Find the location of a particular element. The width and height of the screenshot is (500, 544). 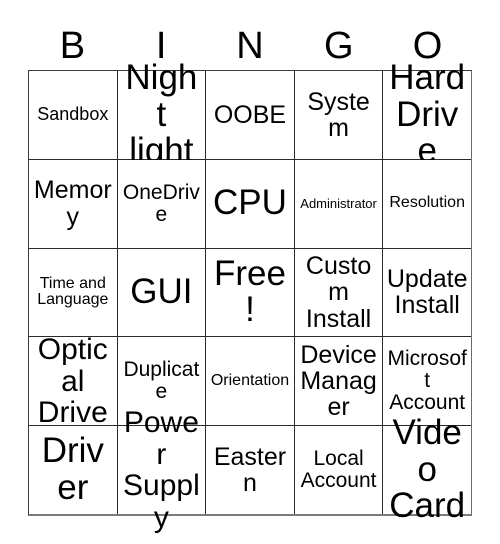

bingo-cell-label: Eastern is located at coordinates (250, 470).